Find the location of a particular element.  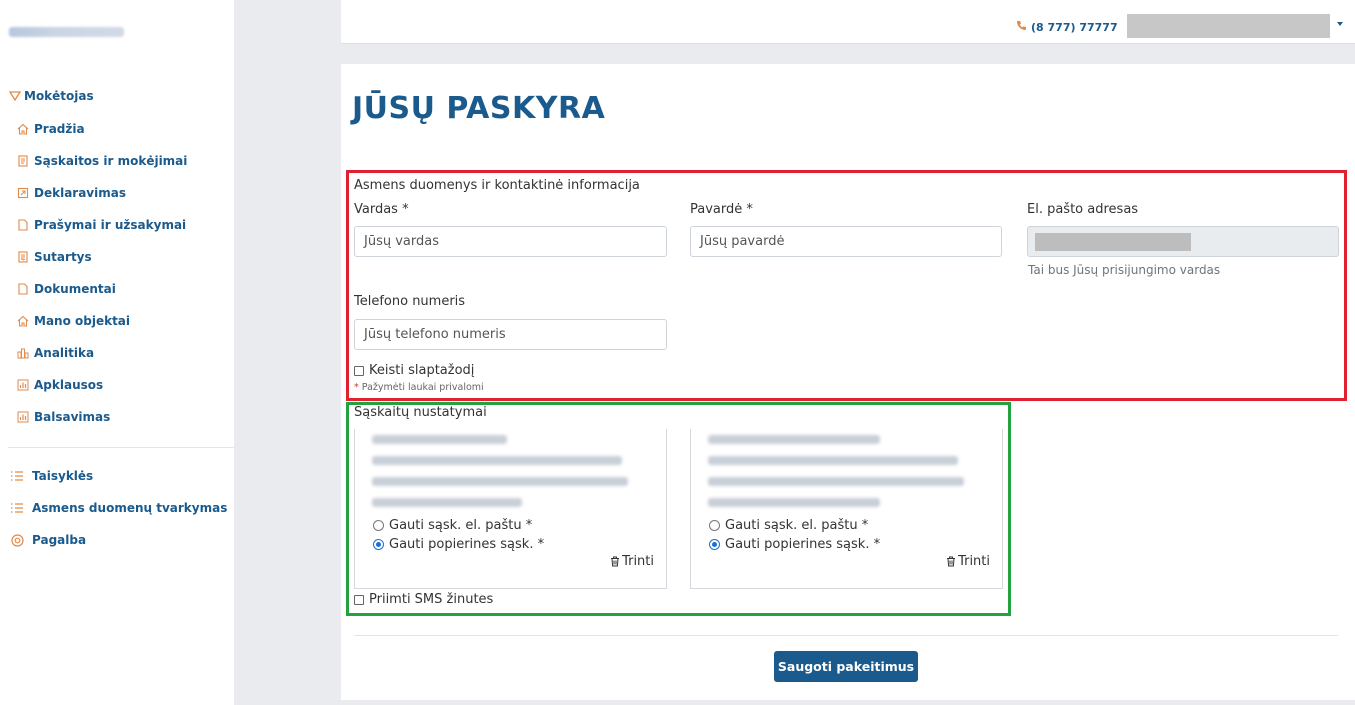

sidebar-item-prasymai: Prašymai ir užsakymai is located at coordinates (102, 225).